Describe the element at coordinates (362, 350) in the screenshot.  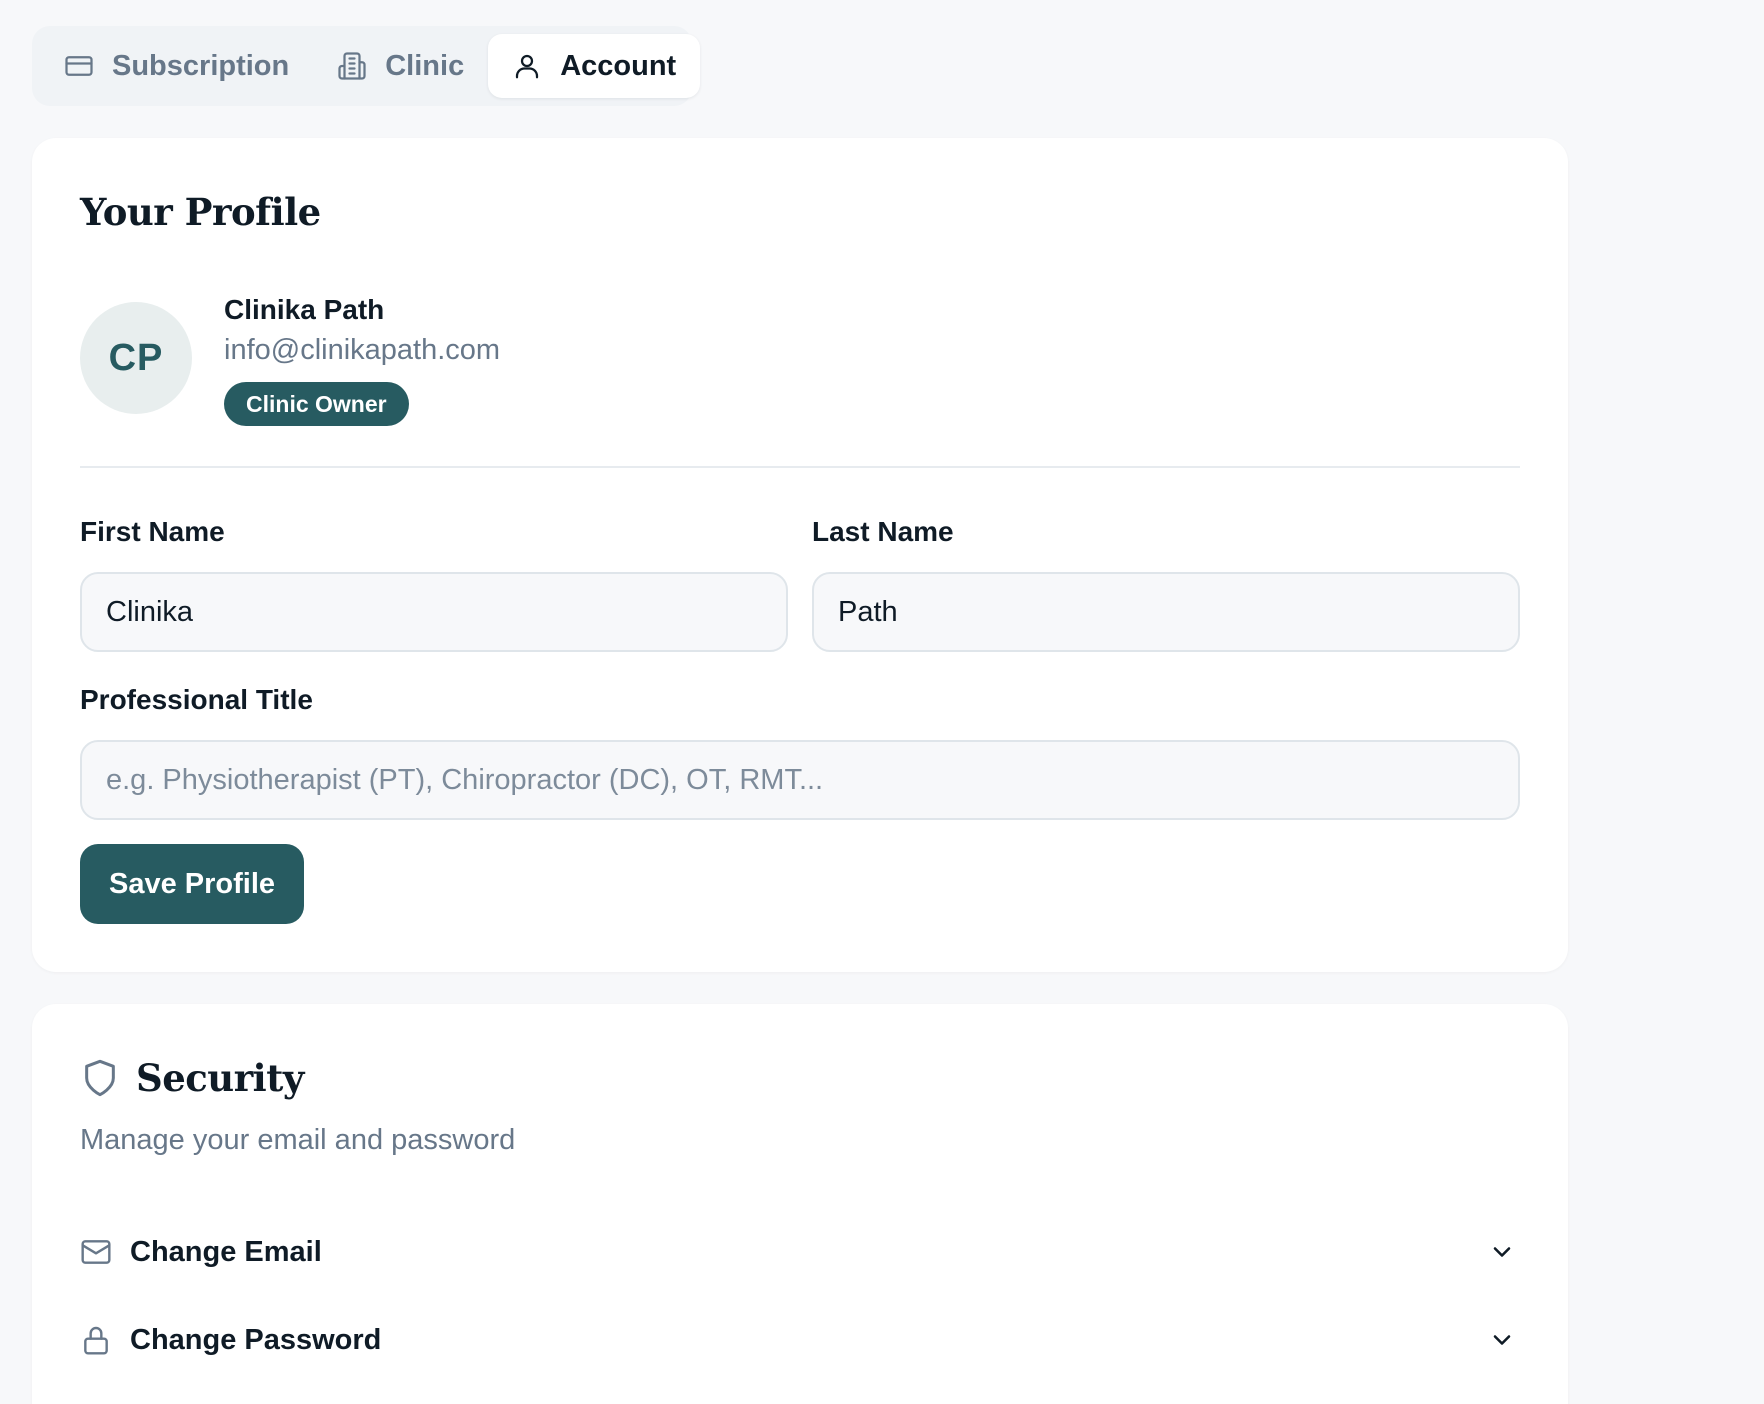
I see `user-email: info@clinikapath.com` at that location.